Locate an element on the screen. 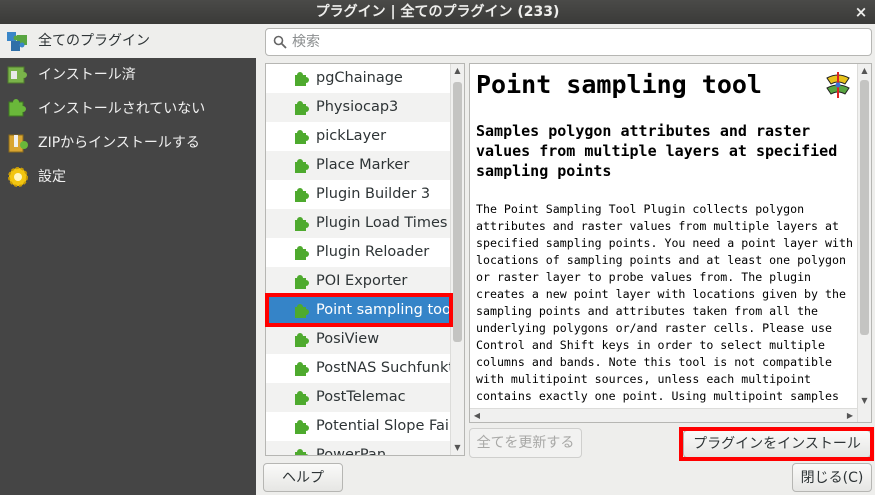 Image resolution: width=875 pixels, height=495 pixels. plugin-list-item: POI Exporter is located at coordinates (358, 281).